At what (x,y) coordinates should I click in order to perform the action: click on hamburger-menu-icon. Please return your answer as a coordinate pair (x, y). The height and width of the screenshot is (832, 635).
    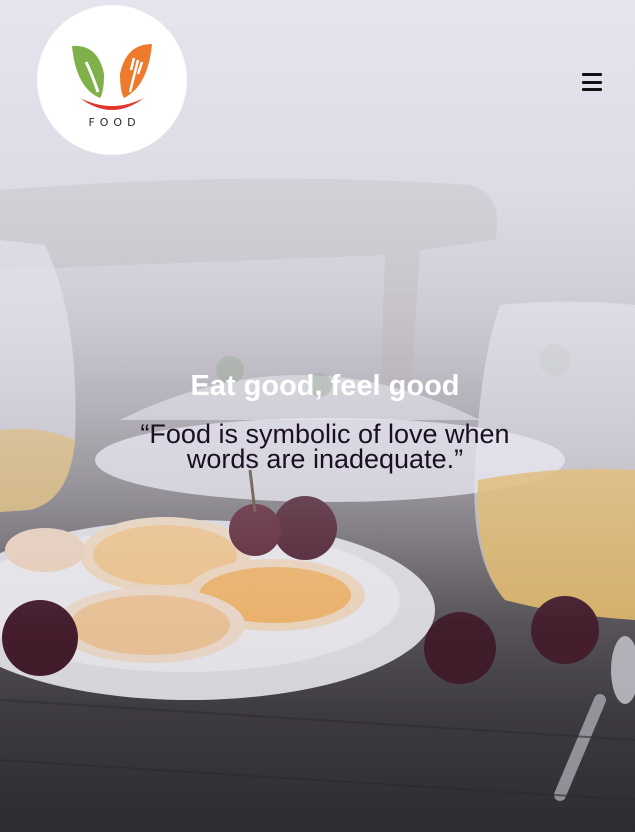
    Looking at the image, I should click on (592, 82).